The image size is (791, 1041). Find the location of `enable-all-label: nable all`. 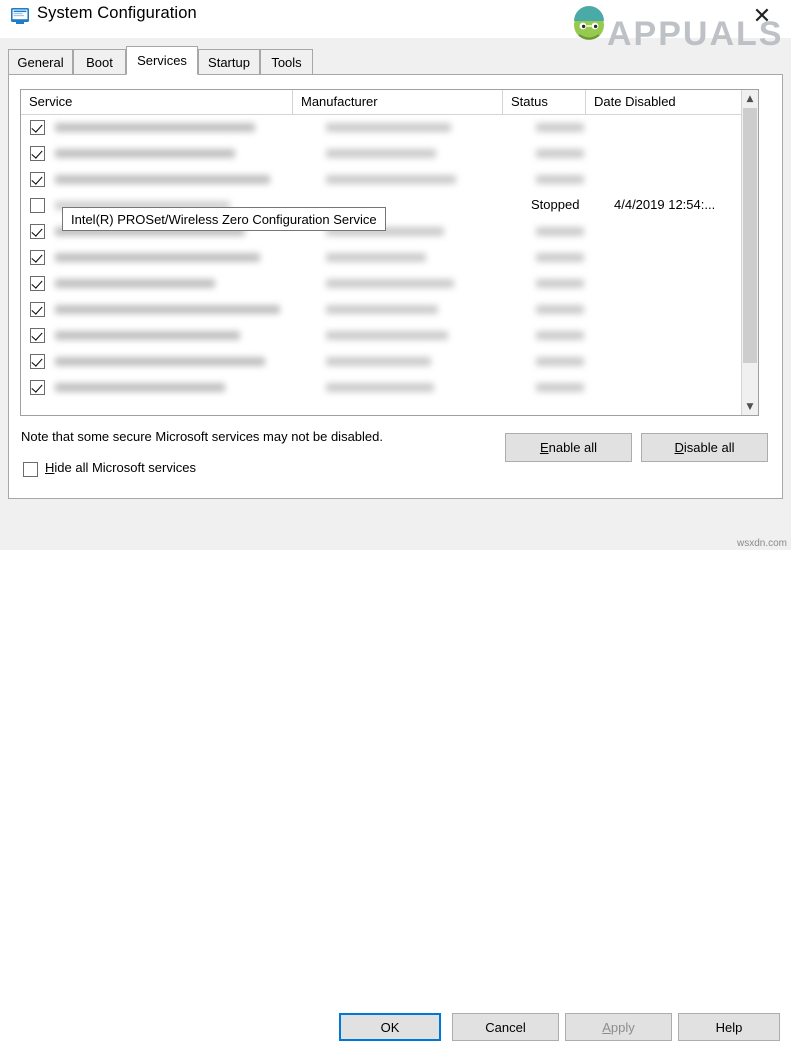

enable-all-label: nable all is located at coordinates (573, 447).